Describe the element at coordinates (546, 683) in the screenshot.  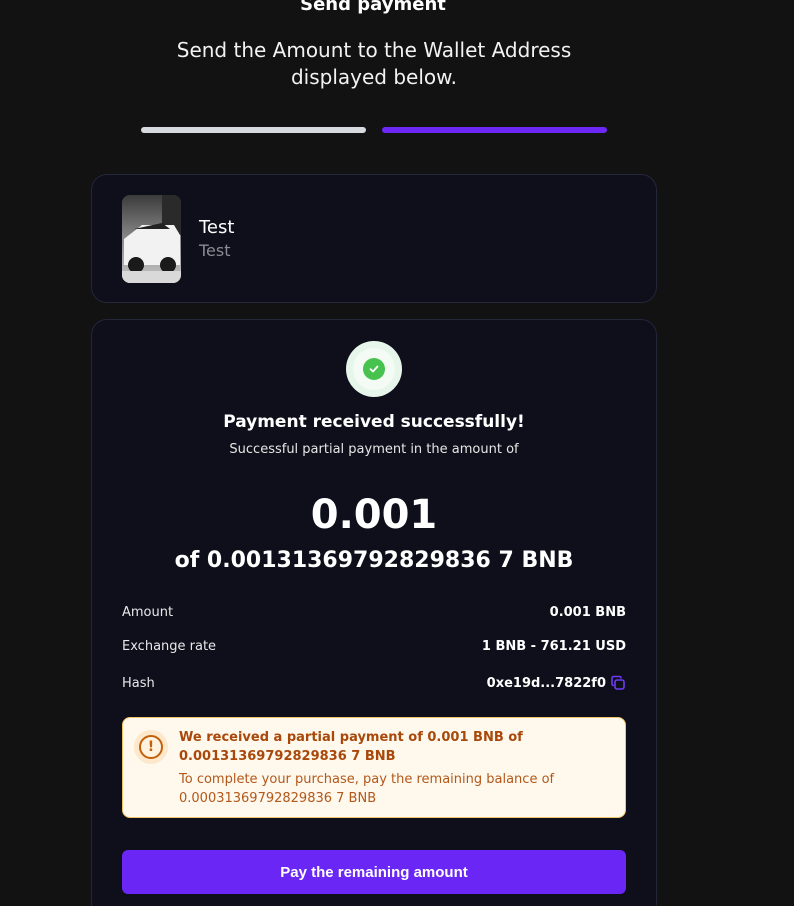
I see `hash-value: 0xe19d...7822f0` at that location.